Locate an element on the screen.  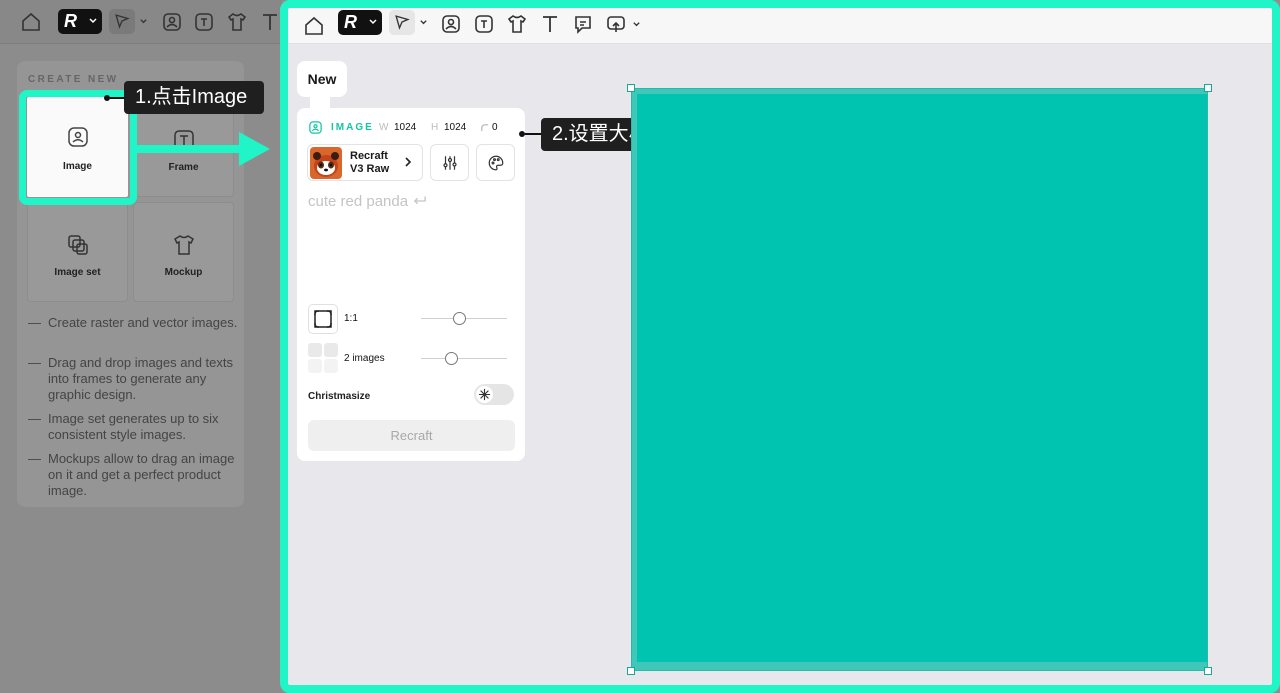
step1-callout: 1.点击Image is located at coordinates (194, 97).